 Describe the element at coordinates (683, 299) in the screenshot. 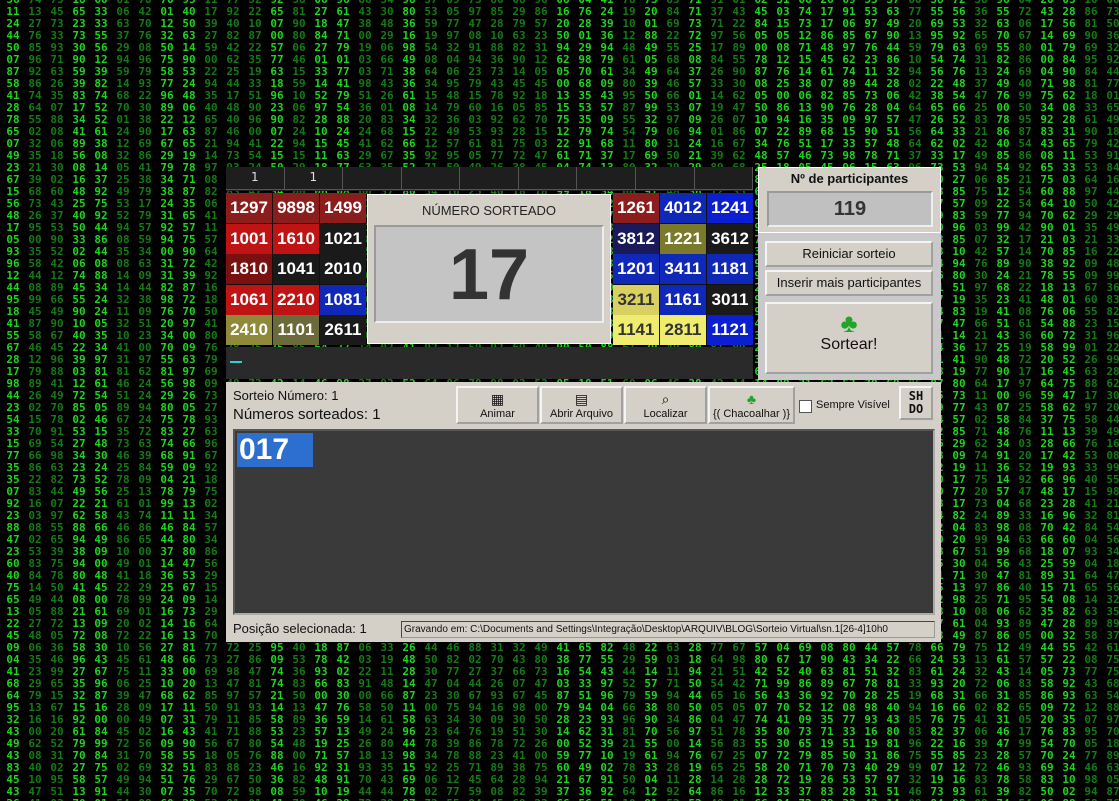

I see `participant-tile: 1161` at that location.